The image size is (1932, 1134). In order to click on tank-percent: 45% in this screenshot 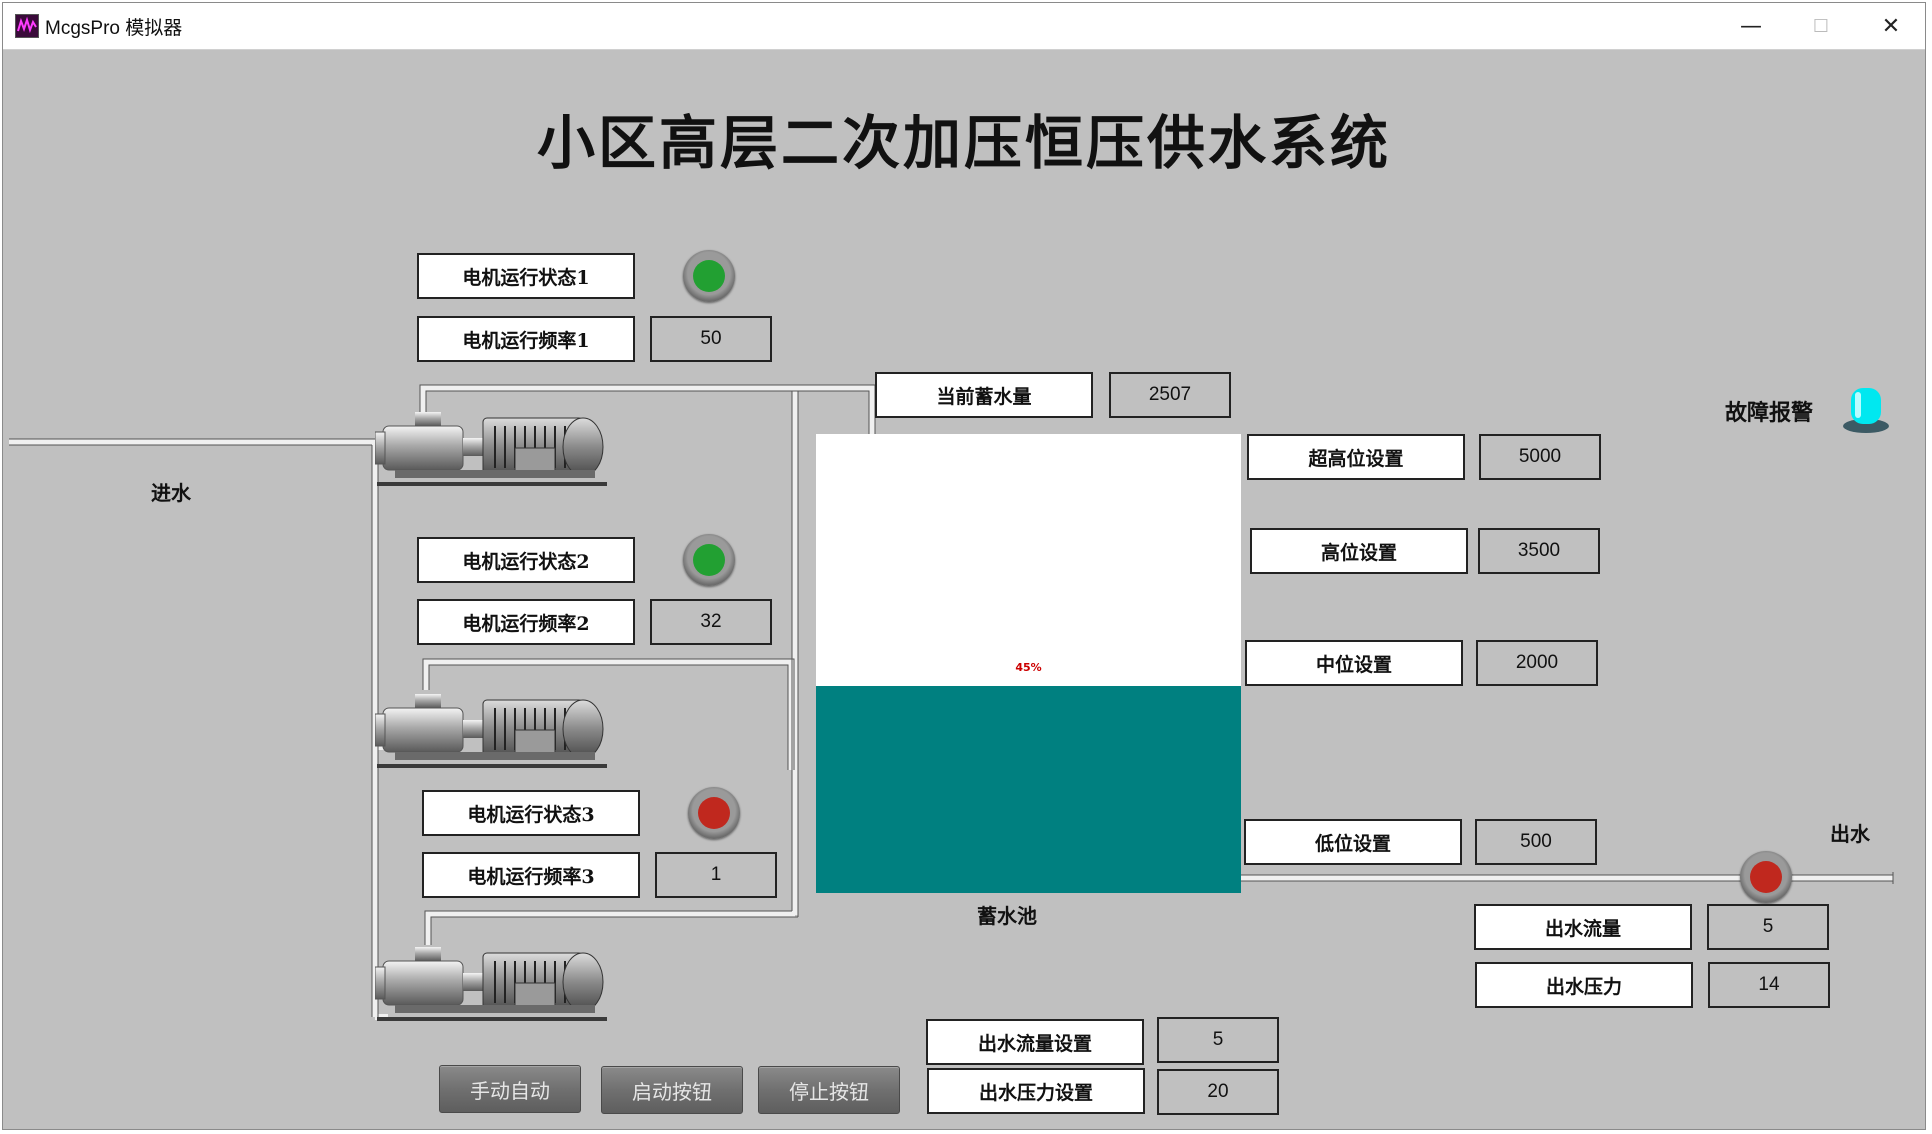, I will do `click(1028, 668)`.